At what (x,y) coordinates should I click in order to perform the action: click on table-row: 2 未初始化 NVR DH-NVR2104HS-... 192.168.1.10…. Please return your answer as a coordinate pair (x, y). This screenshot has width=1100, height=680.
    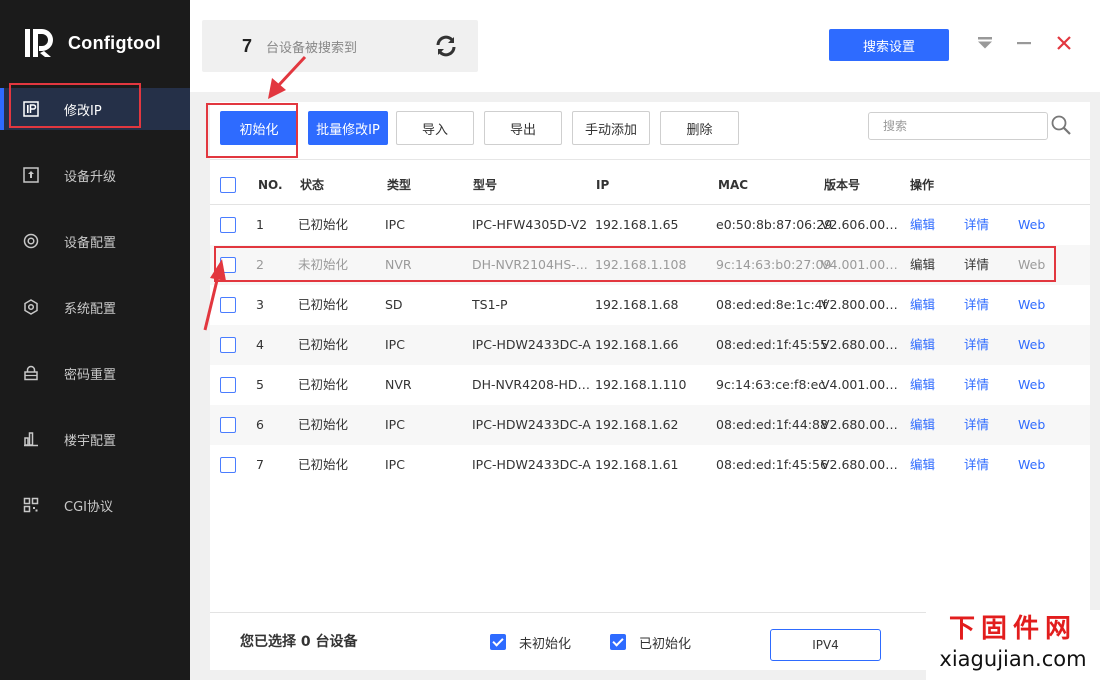
    Looking at the image, I should click on (650, 265).